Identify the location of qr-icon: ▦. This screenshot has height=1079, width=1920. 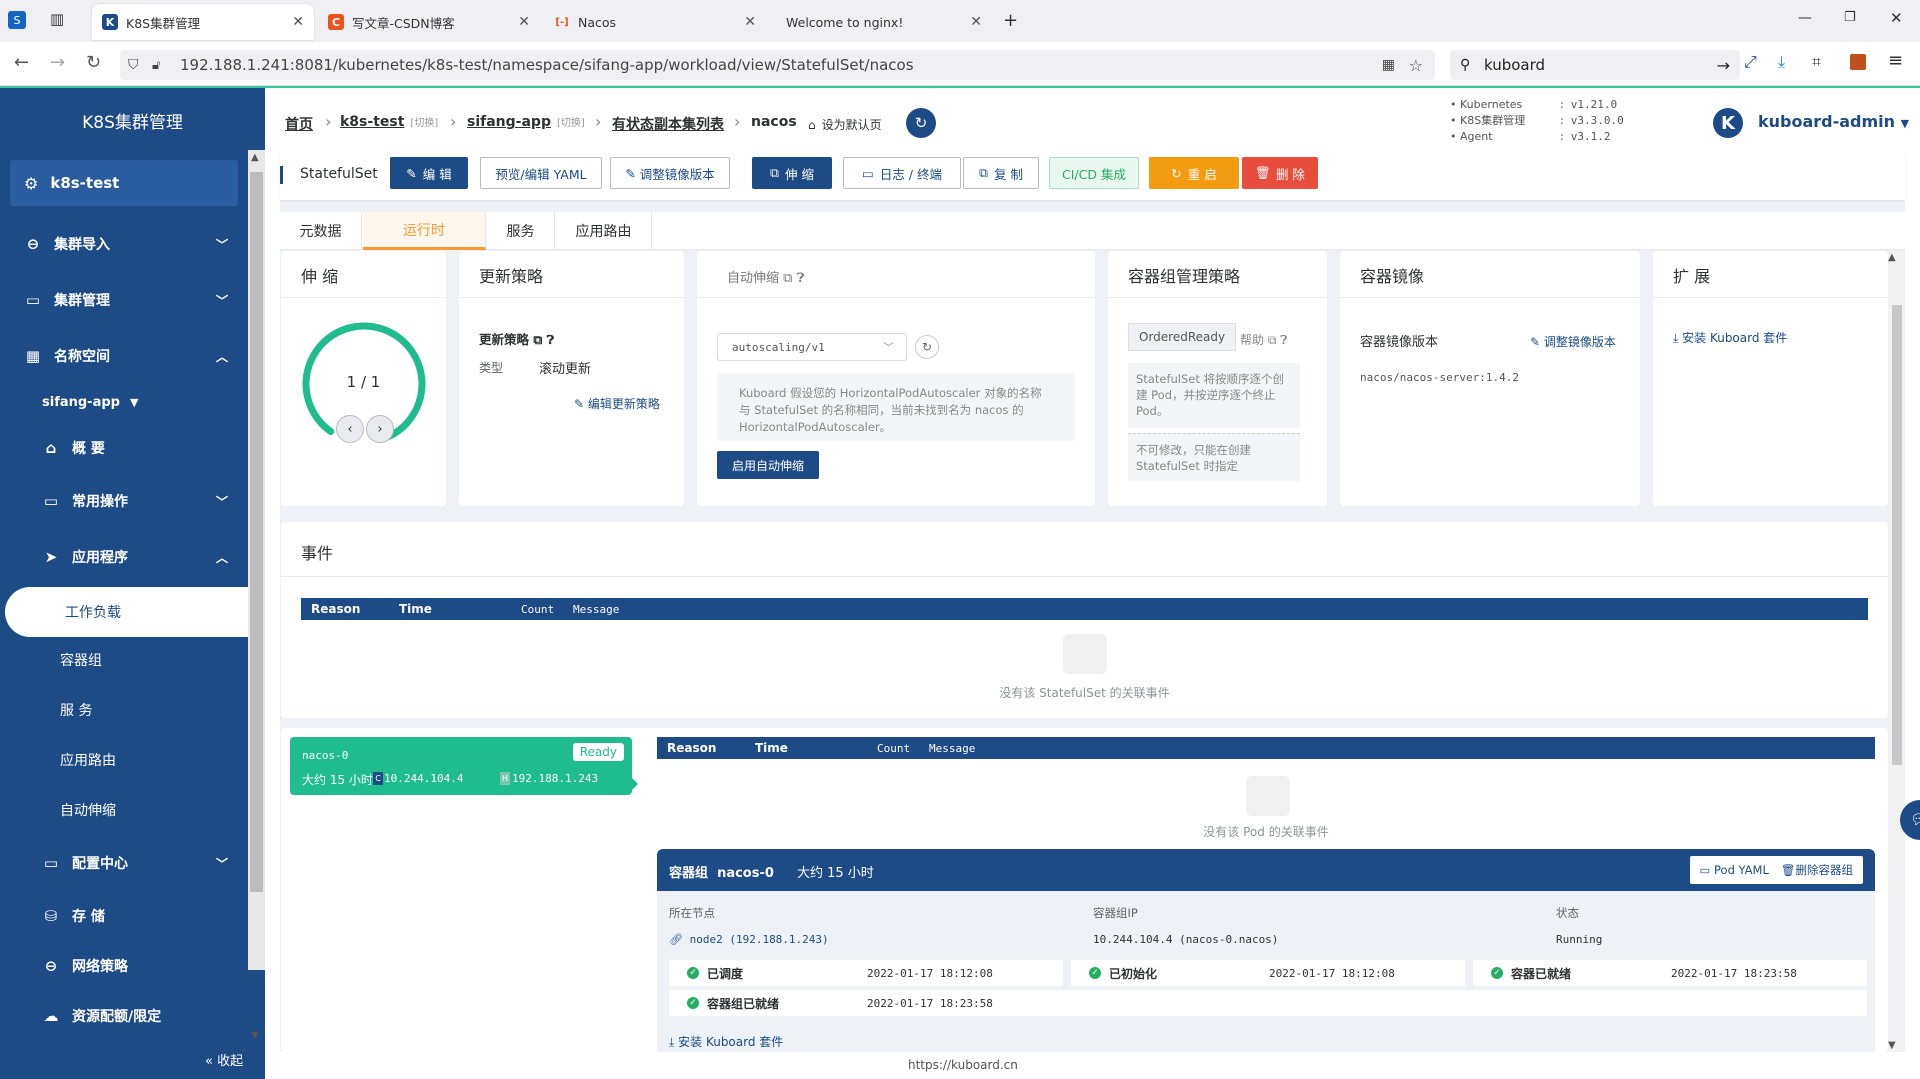
(1388, 65).